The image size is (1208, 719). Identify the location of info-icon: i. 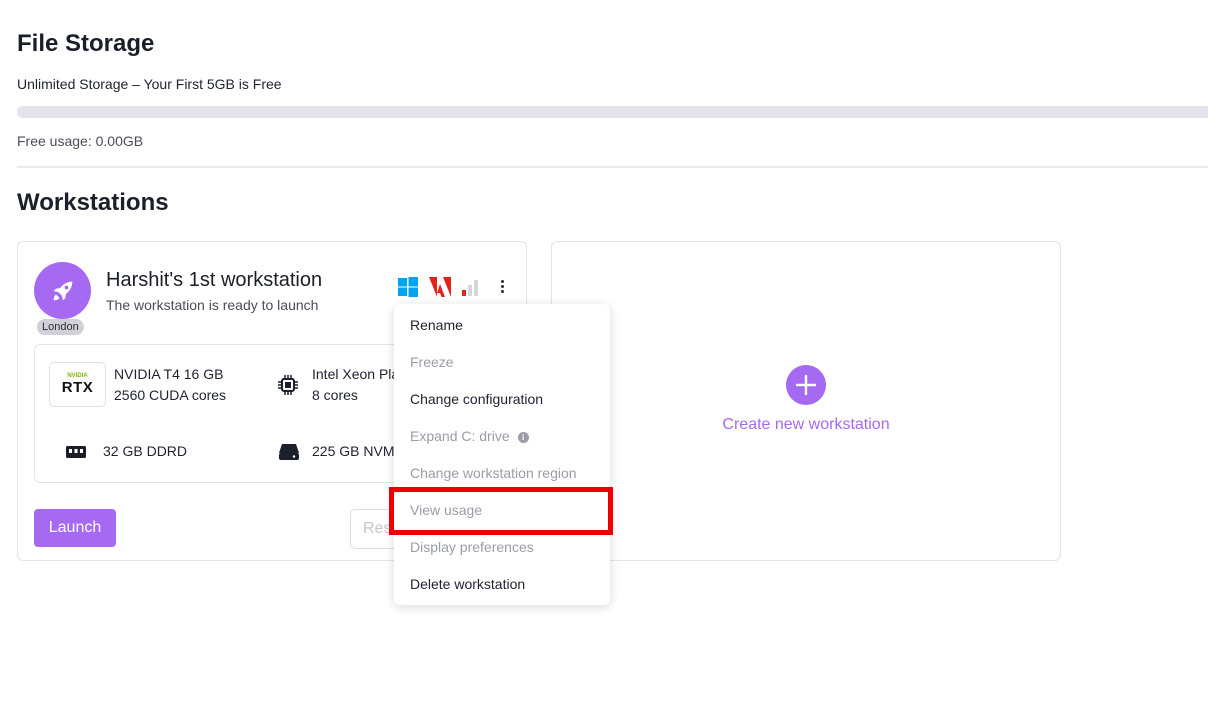
(523, 437).